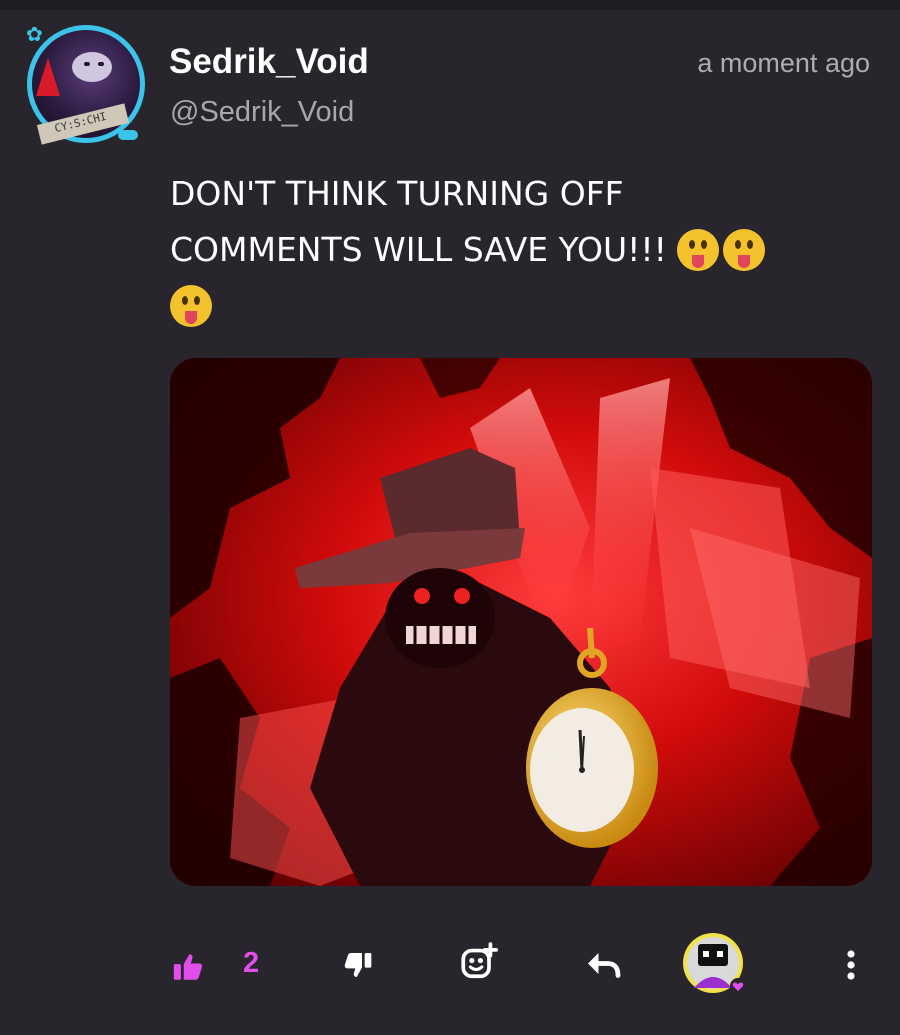 The width and height of the screenshot is (900, 1035). Describe the element at coordinates (269, 62) in the screenshot. I see `author-display-name: Sedrik_Void` at that location.